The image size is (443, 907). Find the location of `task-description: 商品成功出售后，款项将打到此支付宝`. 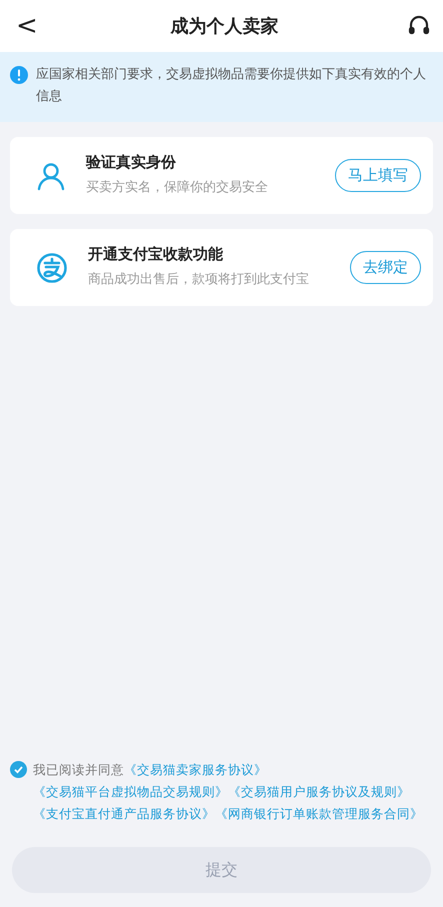

task-description: 商品成功出售后，款项将打到此支付宝 is located at coordinates (199, 280).